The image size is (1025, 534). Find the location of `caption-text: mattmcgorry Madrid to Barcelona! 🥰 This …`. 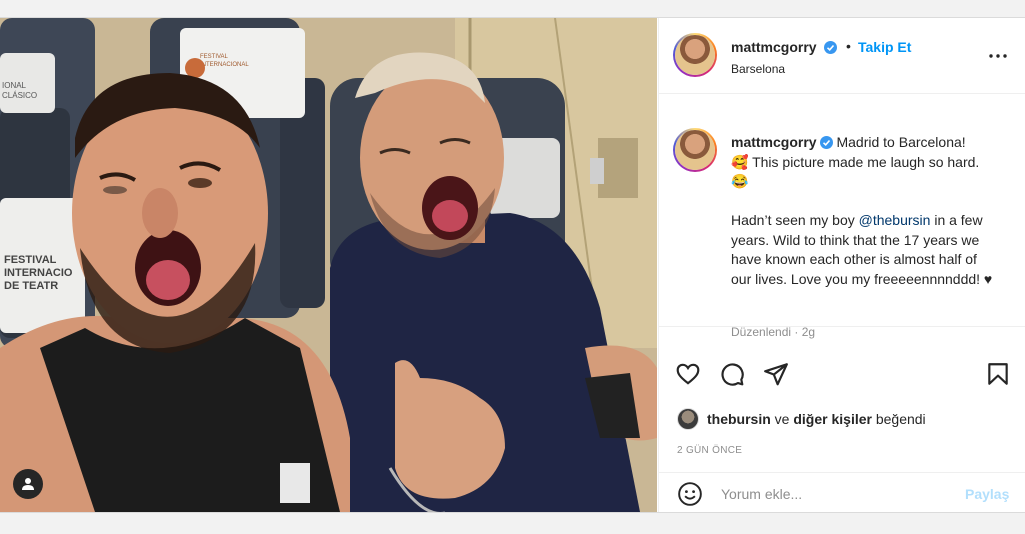

caption-text: mattmcgorry Madrid to Barcelona! 🥰 This … is located at coordinates (862, 211).